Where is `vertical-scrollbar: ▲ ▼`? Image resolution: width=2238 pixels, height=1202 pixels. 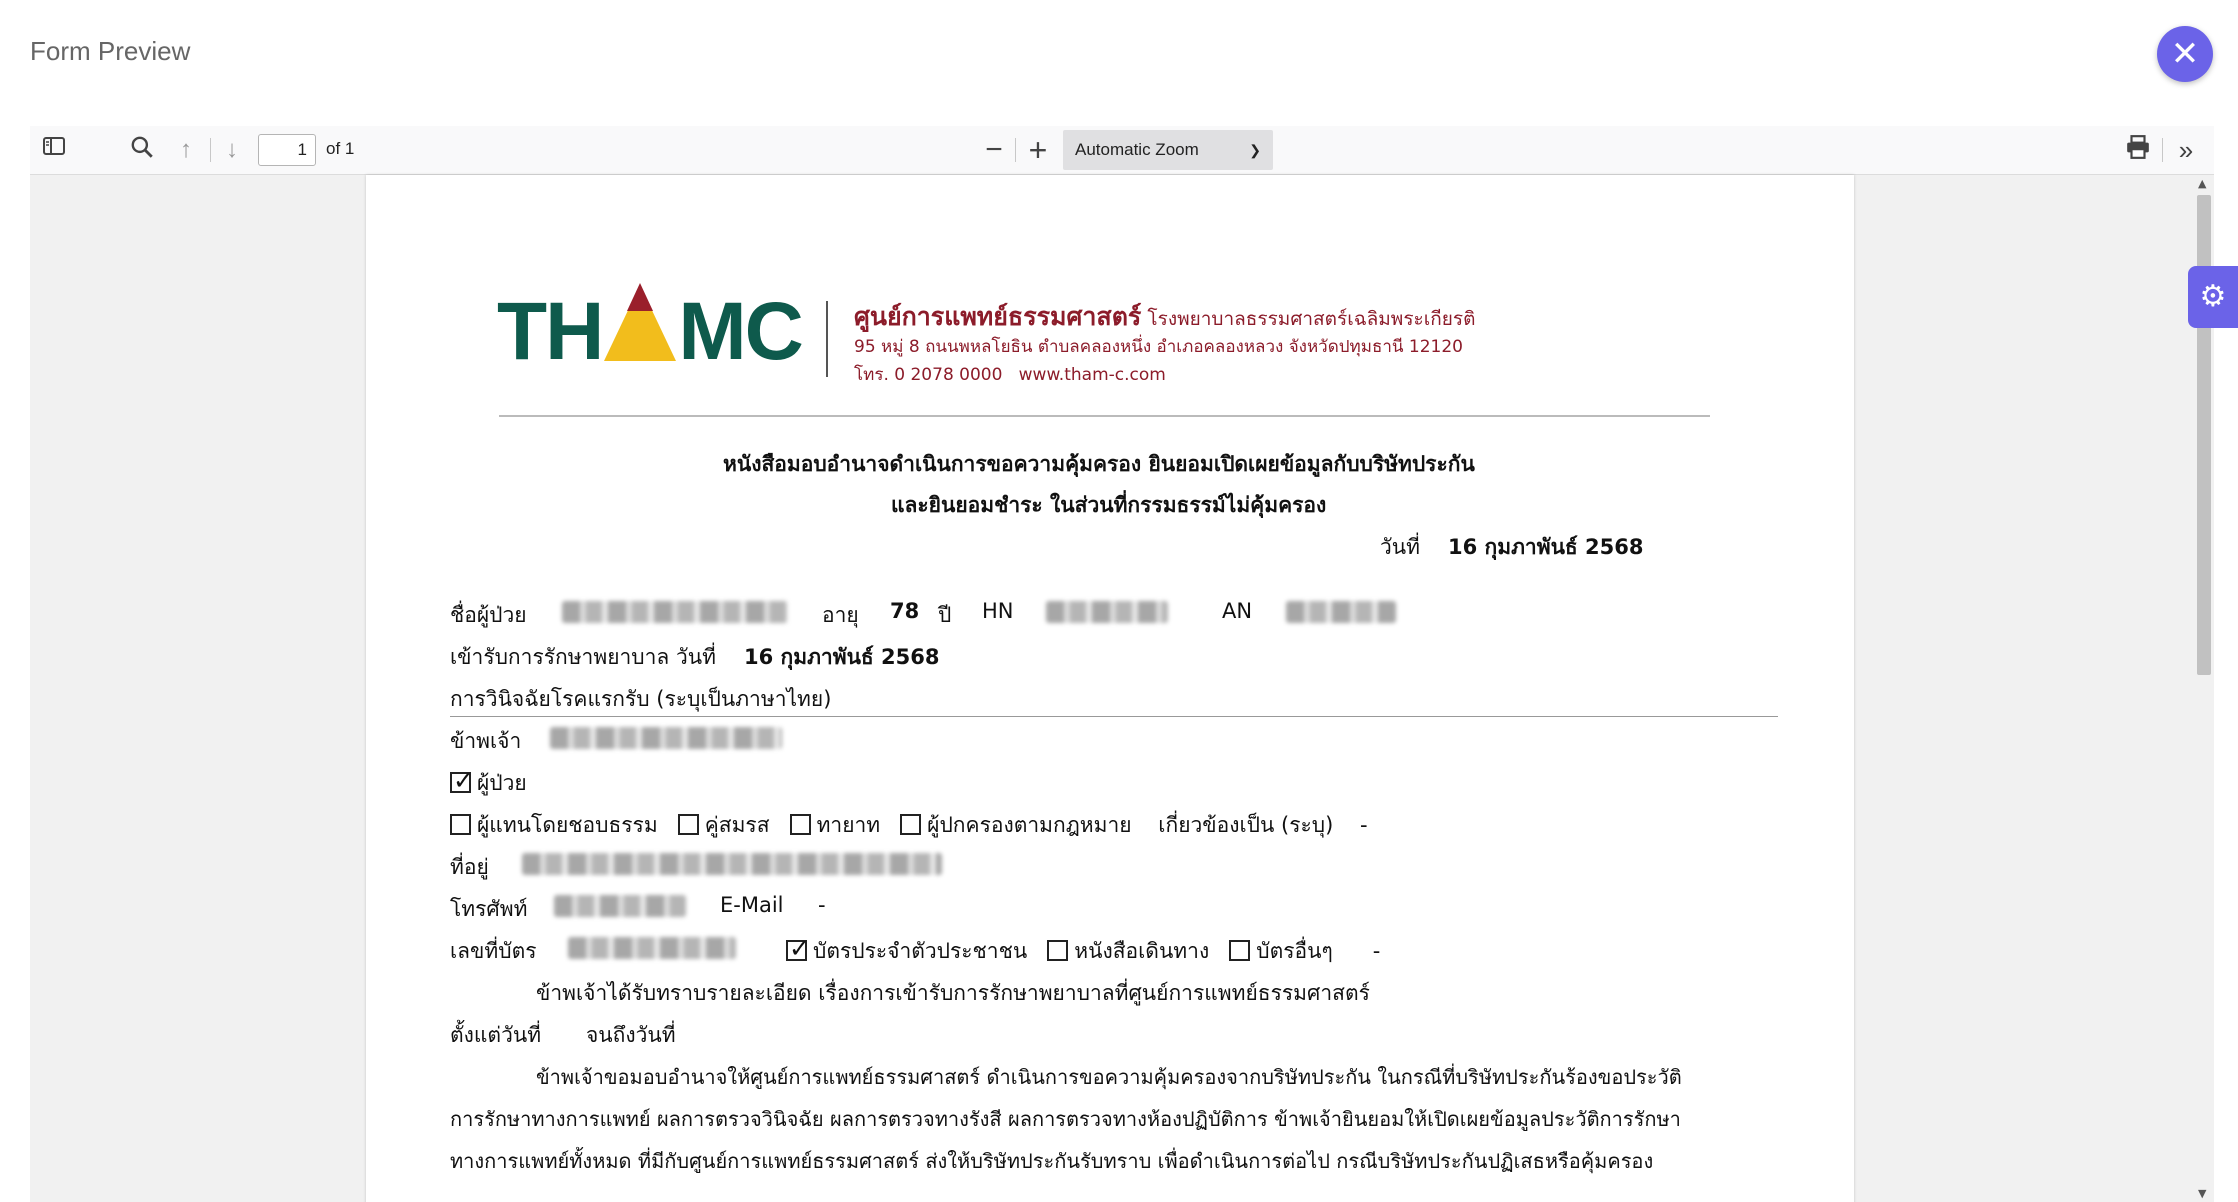 vertical-scrollbar: ▲ ▼ is located at coordinates (2204, 688).